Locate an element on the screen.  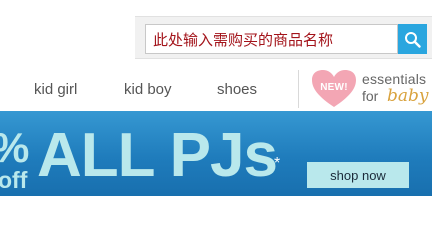
for-label: for is located at coordinates (370, 96).